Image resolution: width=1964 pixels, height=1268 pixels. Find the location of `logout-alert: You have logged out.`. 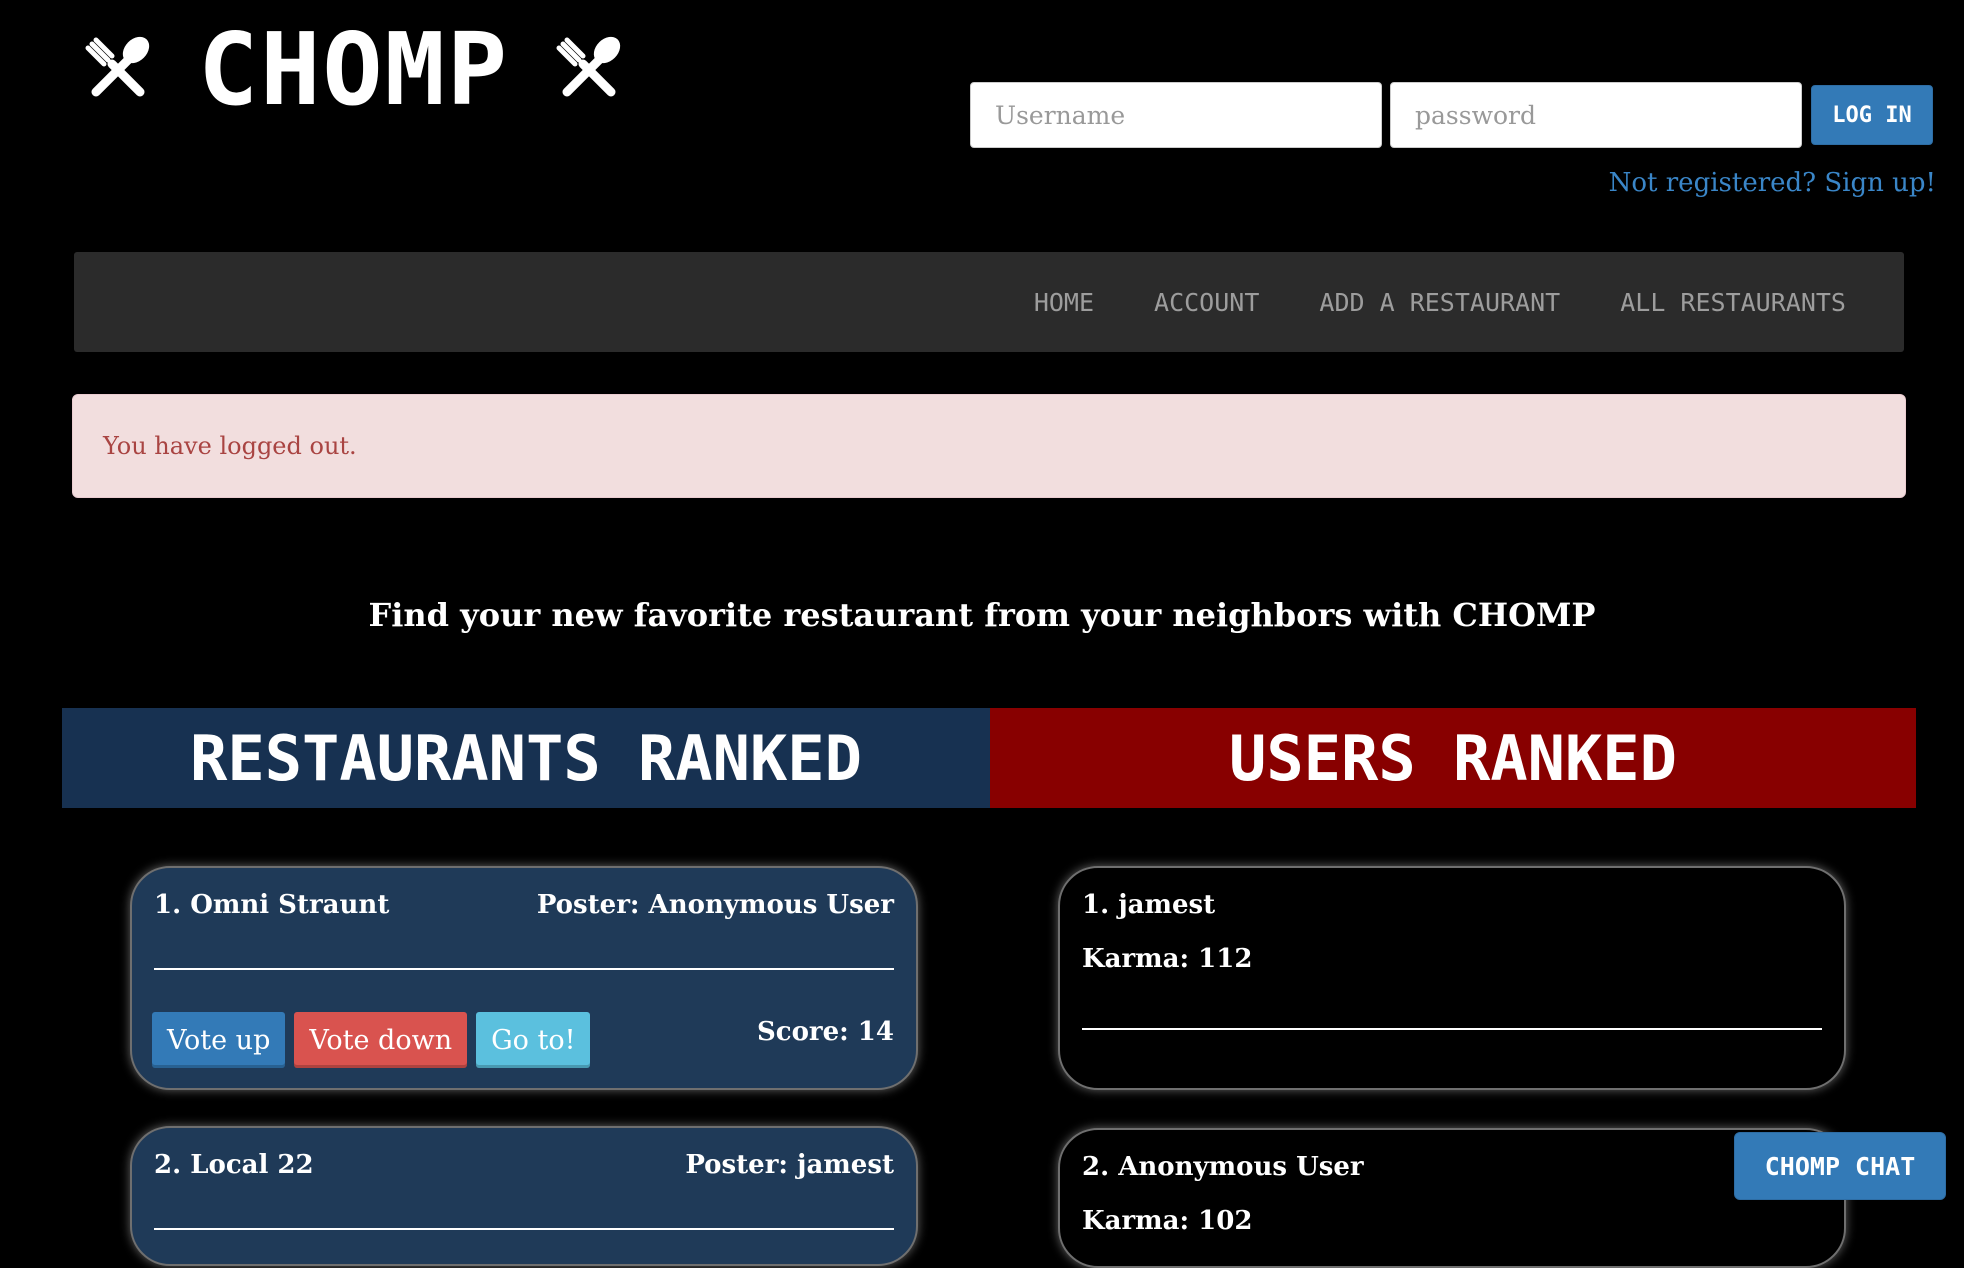

logout-alert: You have logged out. is located at coordinates (989, 446).